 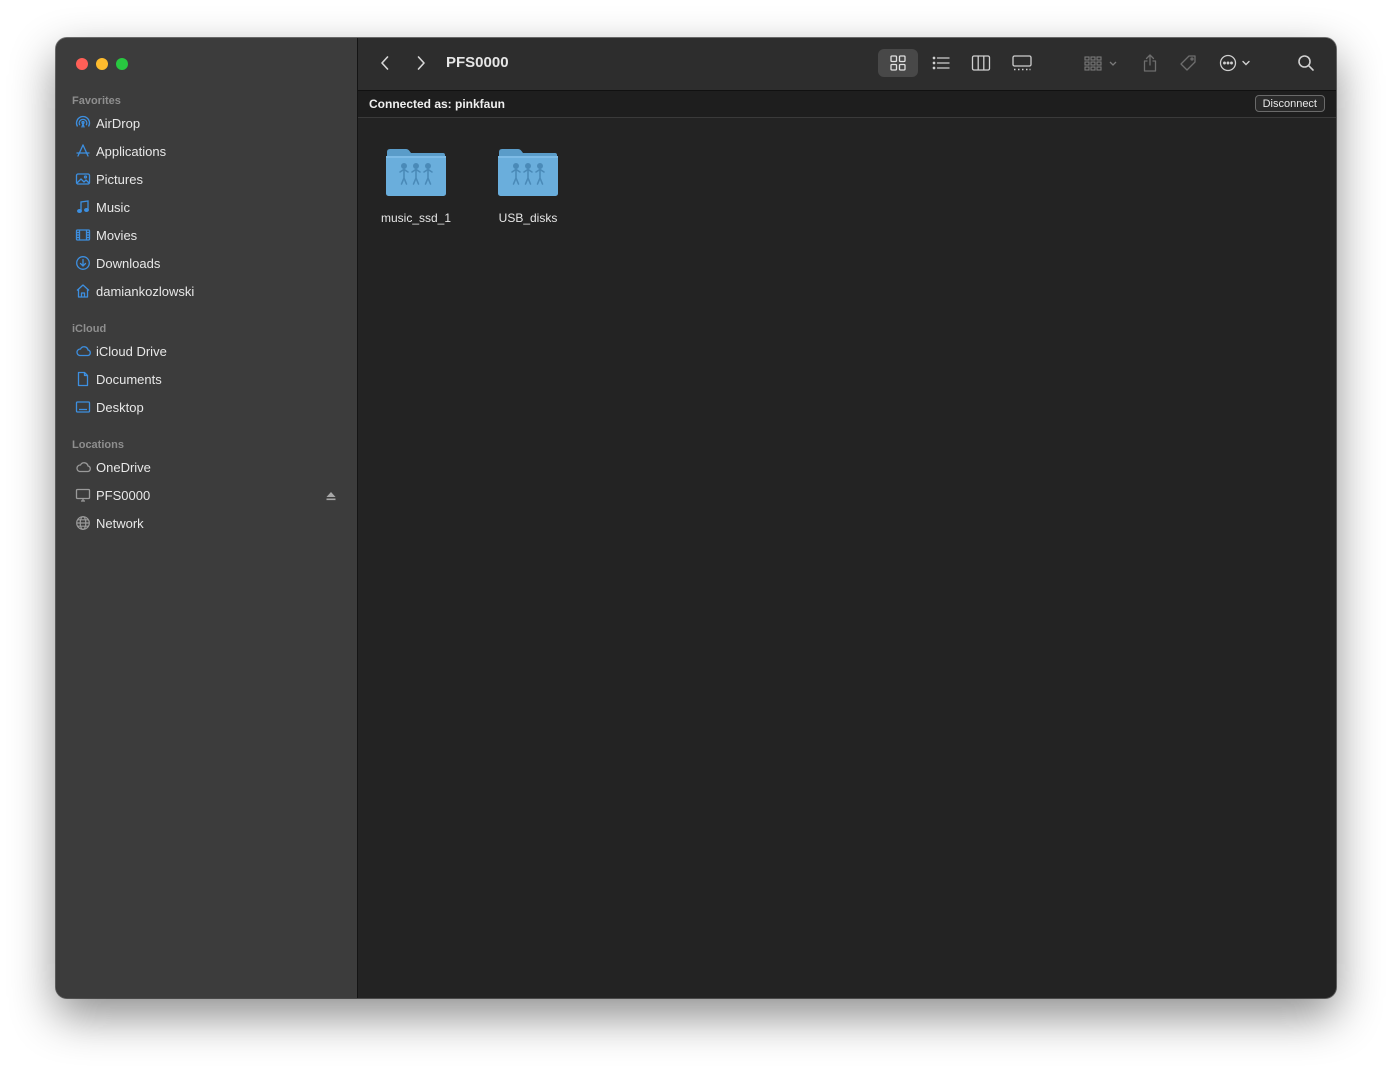 I want to click on share-icon, so click(x=1150, y=63).